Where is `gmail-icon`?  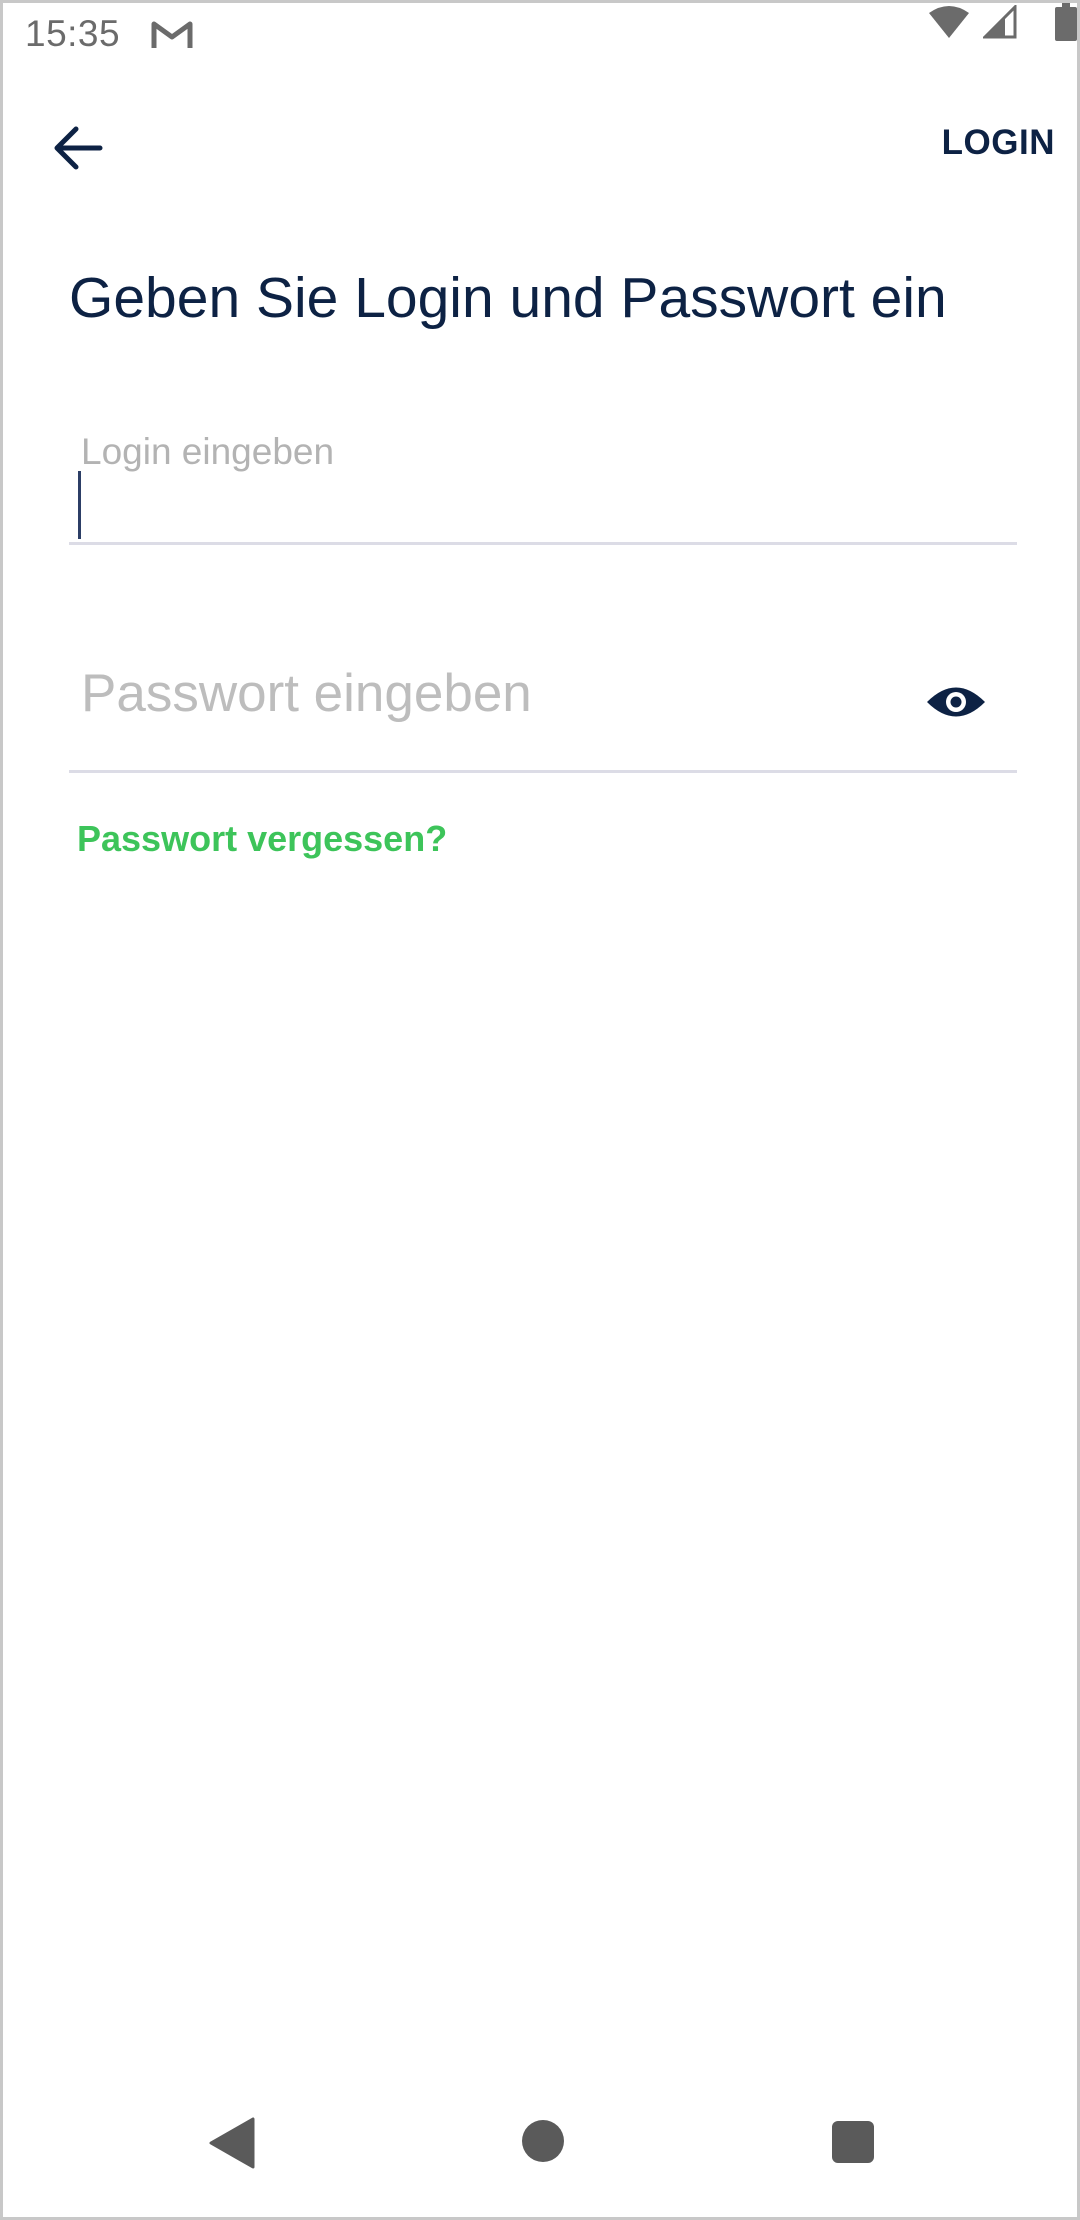 gmail-icon is located at coordinates (172, 34).